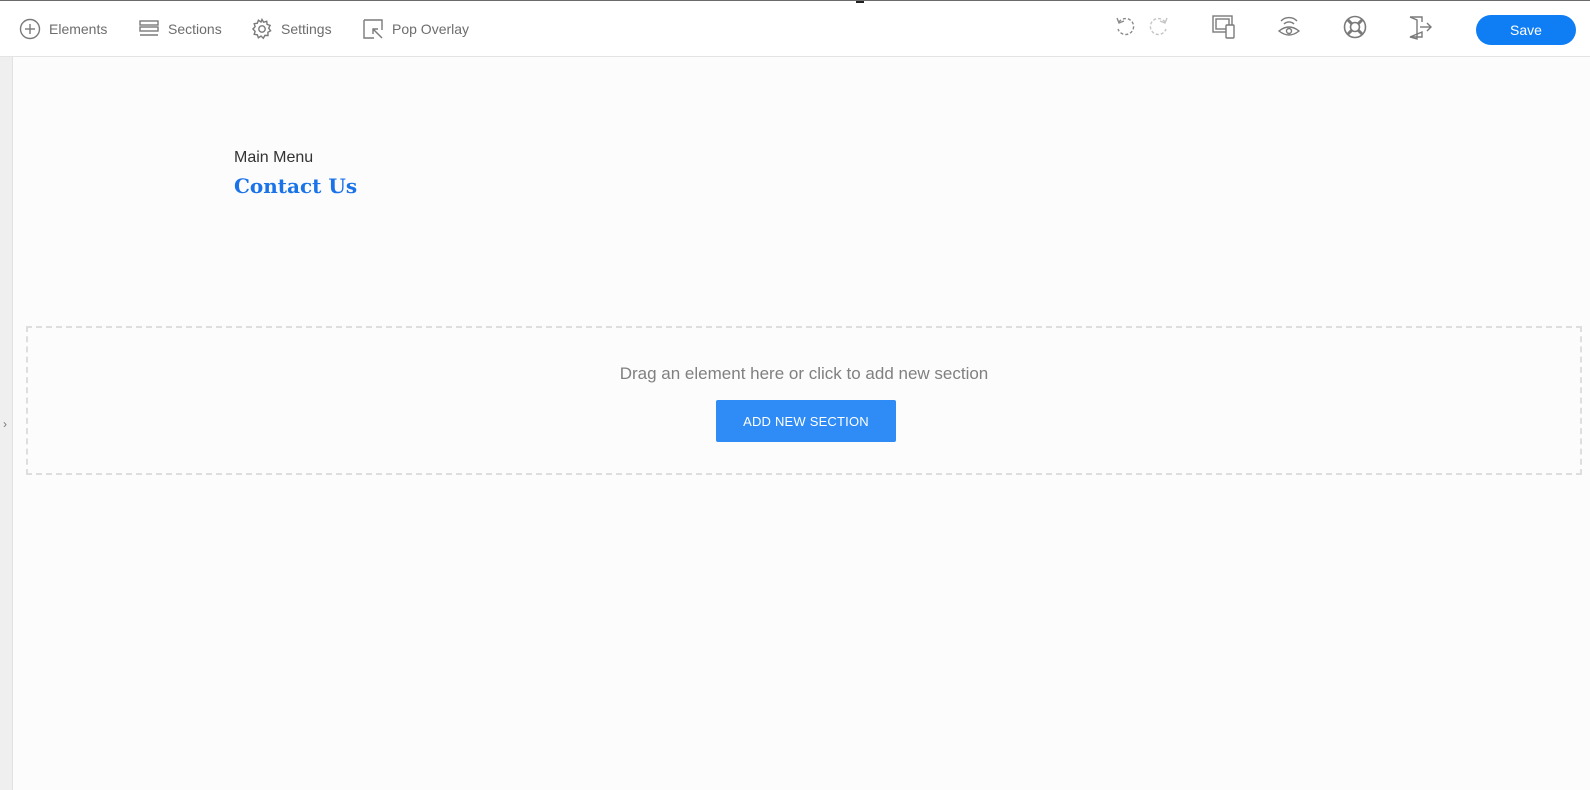 The image size is (1590, 790). Describe the element at coordinates (295, 186) in the screenshot. I see `contact-us-link: Contact Us` at that location.